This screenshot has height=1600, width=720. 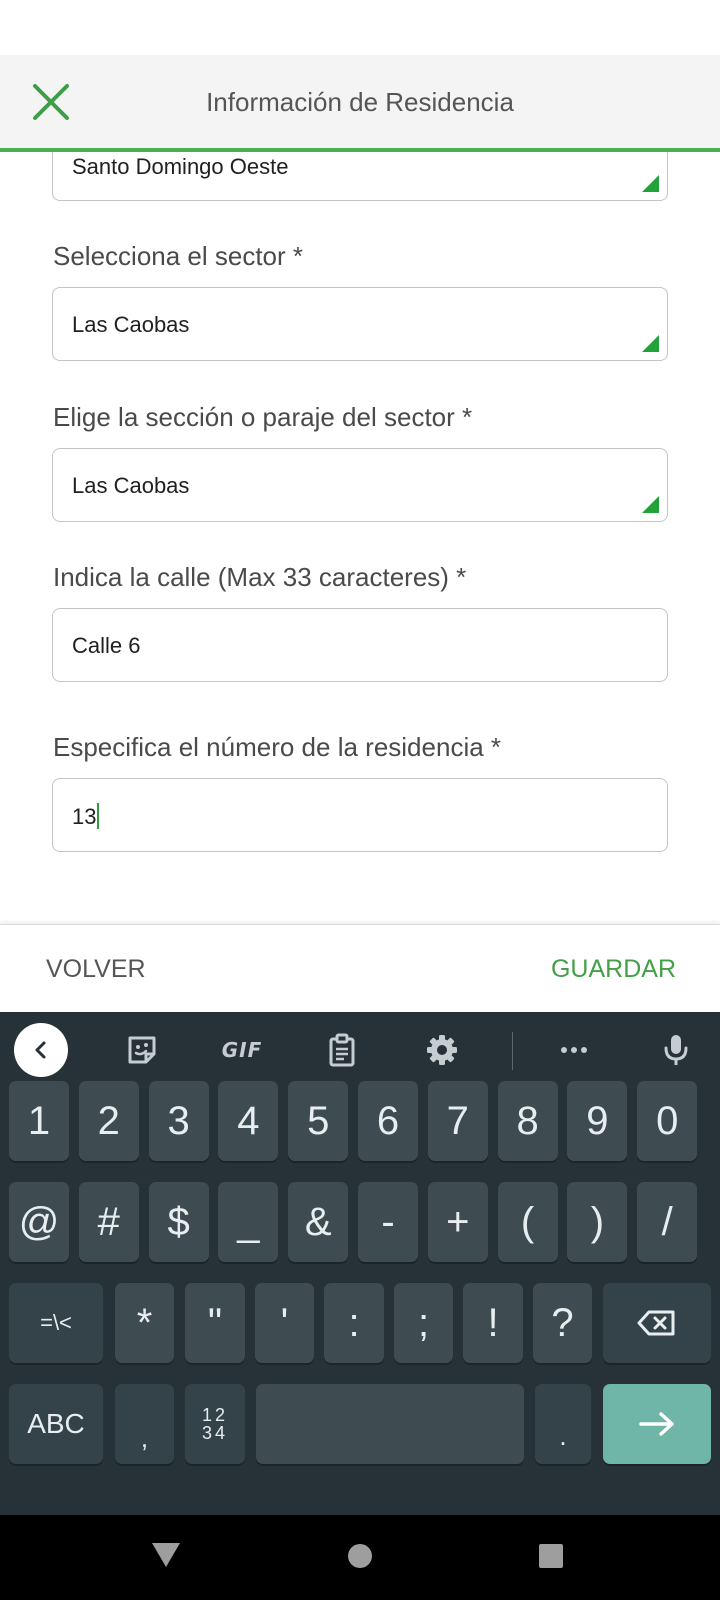 What do you see at coordinates (360, 485) in the screenshot?
I see `section-select: Las Caobas` at bounding box center [360, 485].